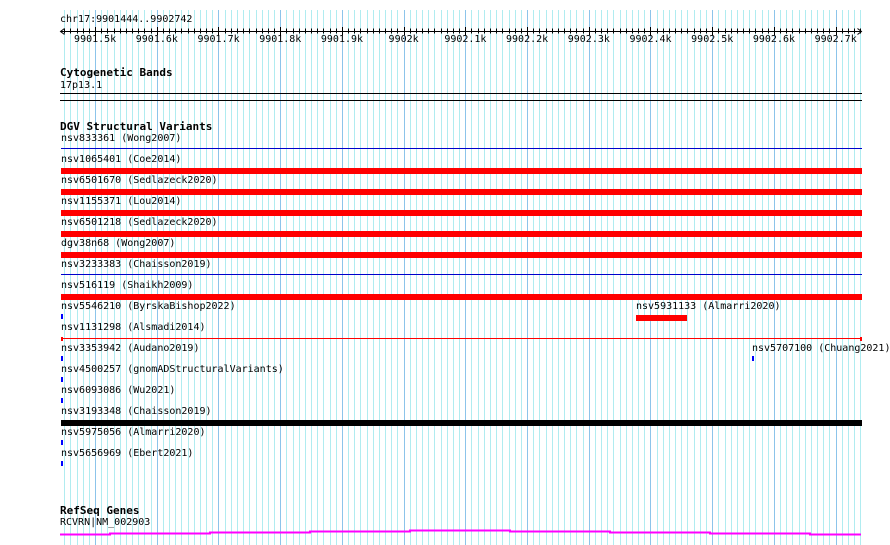  Describe the element at coordinates (139, 223) in the screenshot. I see `variant-label: nsv6501218 (Sedlazeck2020)` at that location.